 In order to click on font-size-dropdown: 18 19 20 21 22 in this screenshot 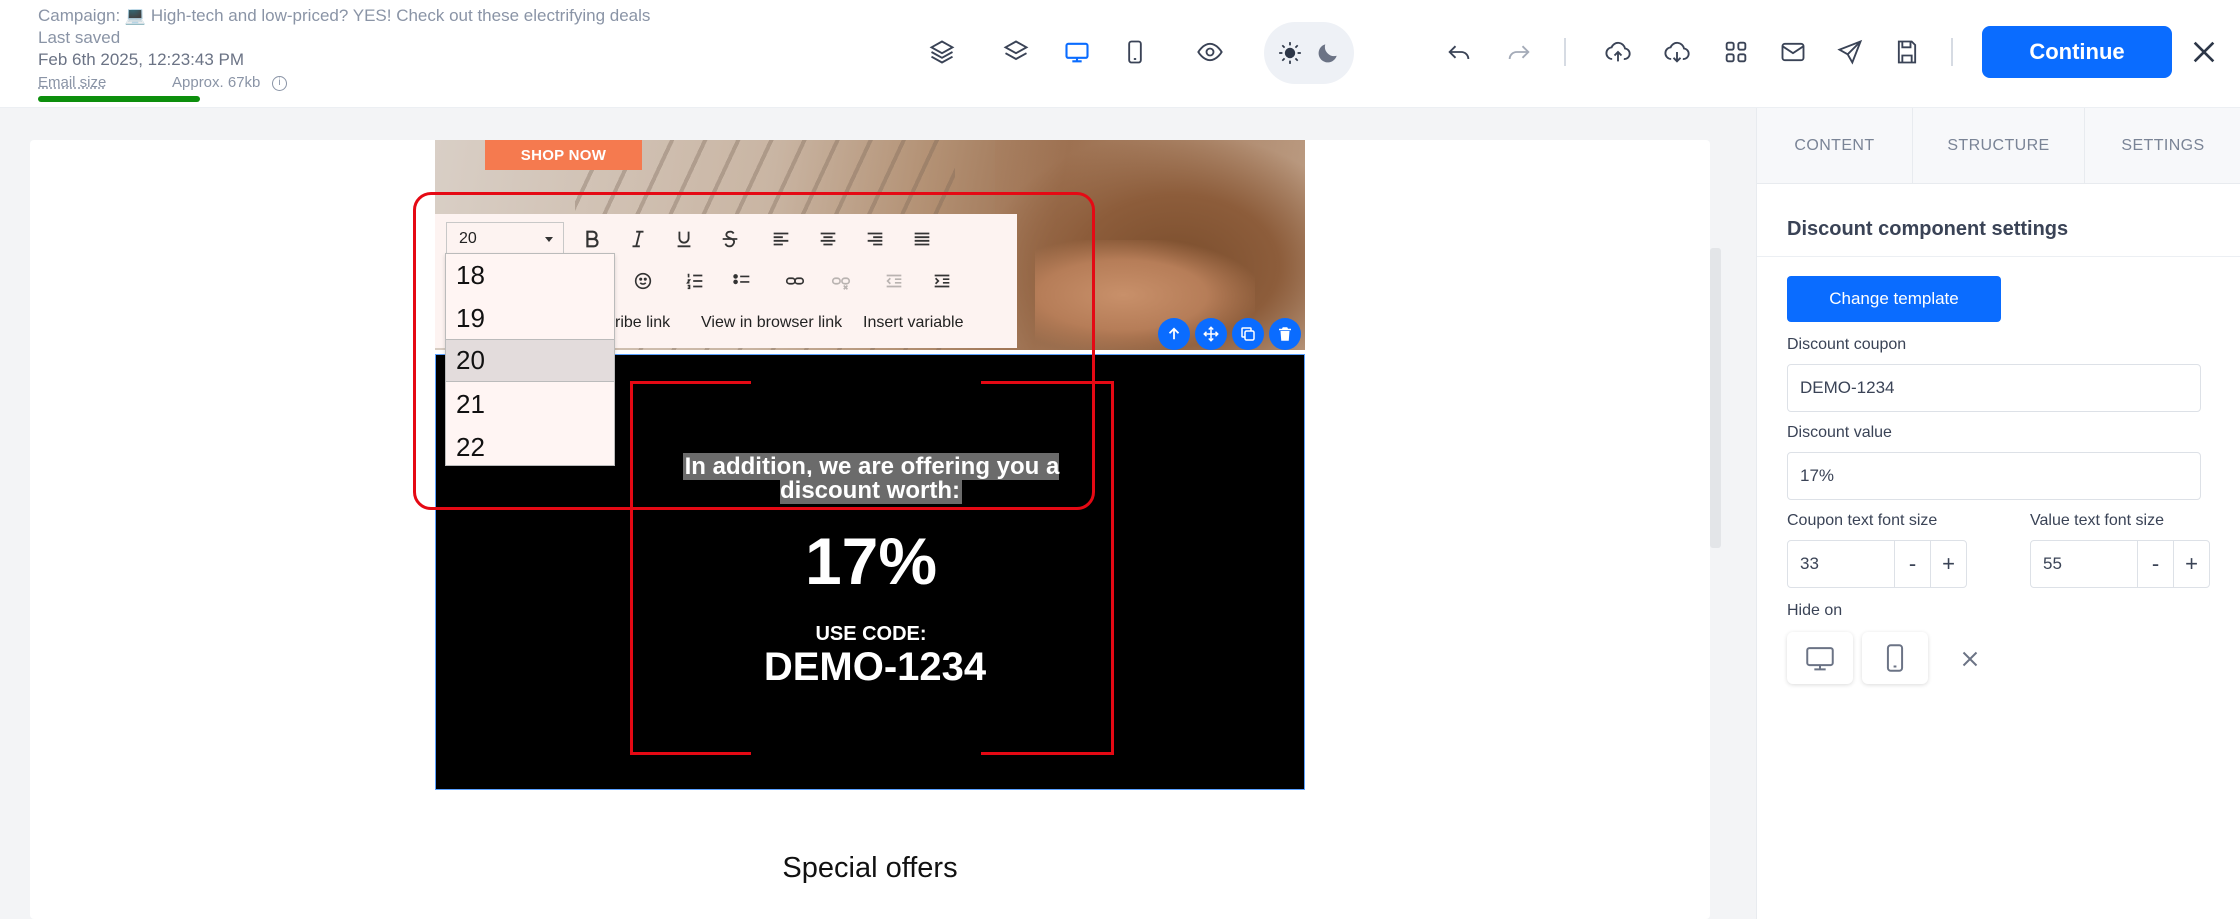, I will do `click(530, 359)`.